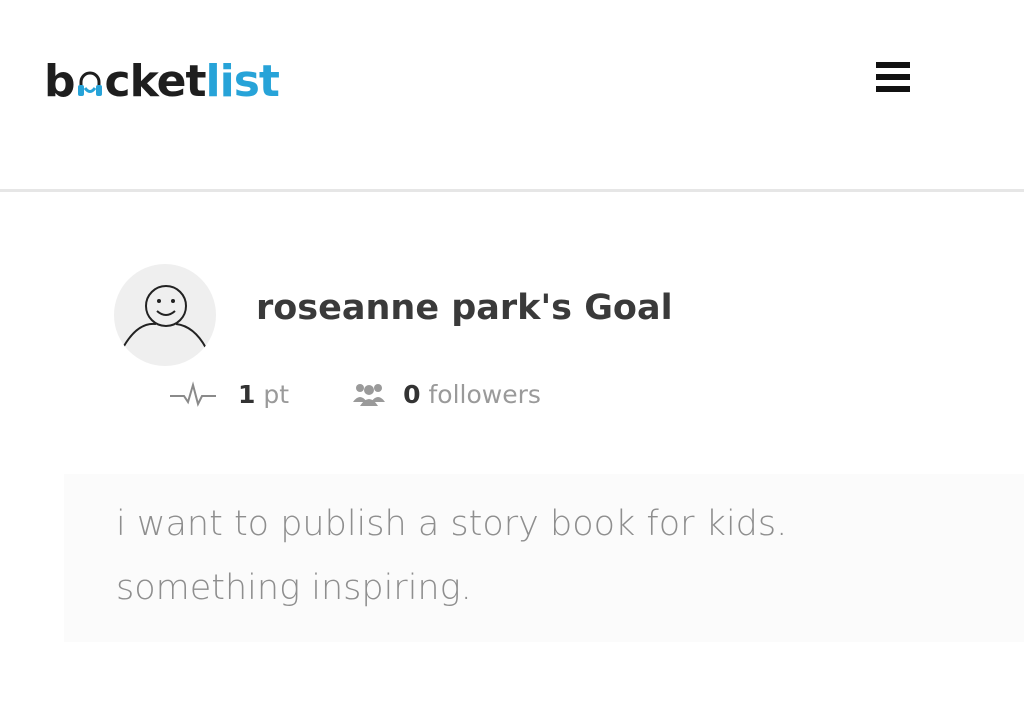 Image resolution: width=1024 pixels, height=720 pixels. Describe the element at coordinates (155, 81) in the screenshot. I see `logo-text-cket: cket` at that location.